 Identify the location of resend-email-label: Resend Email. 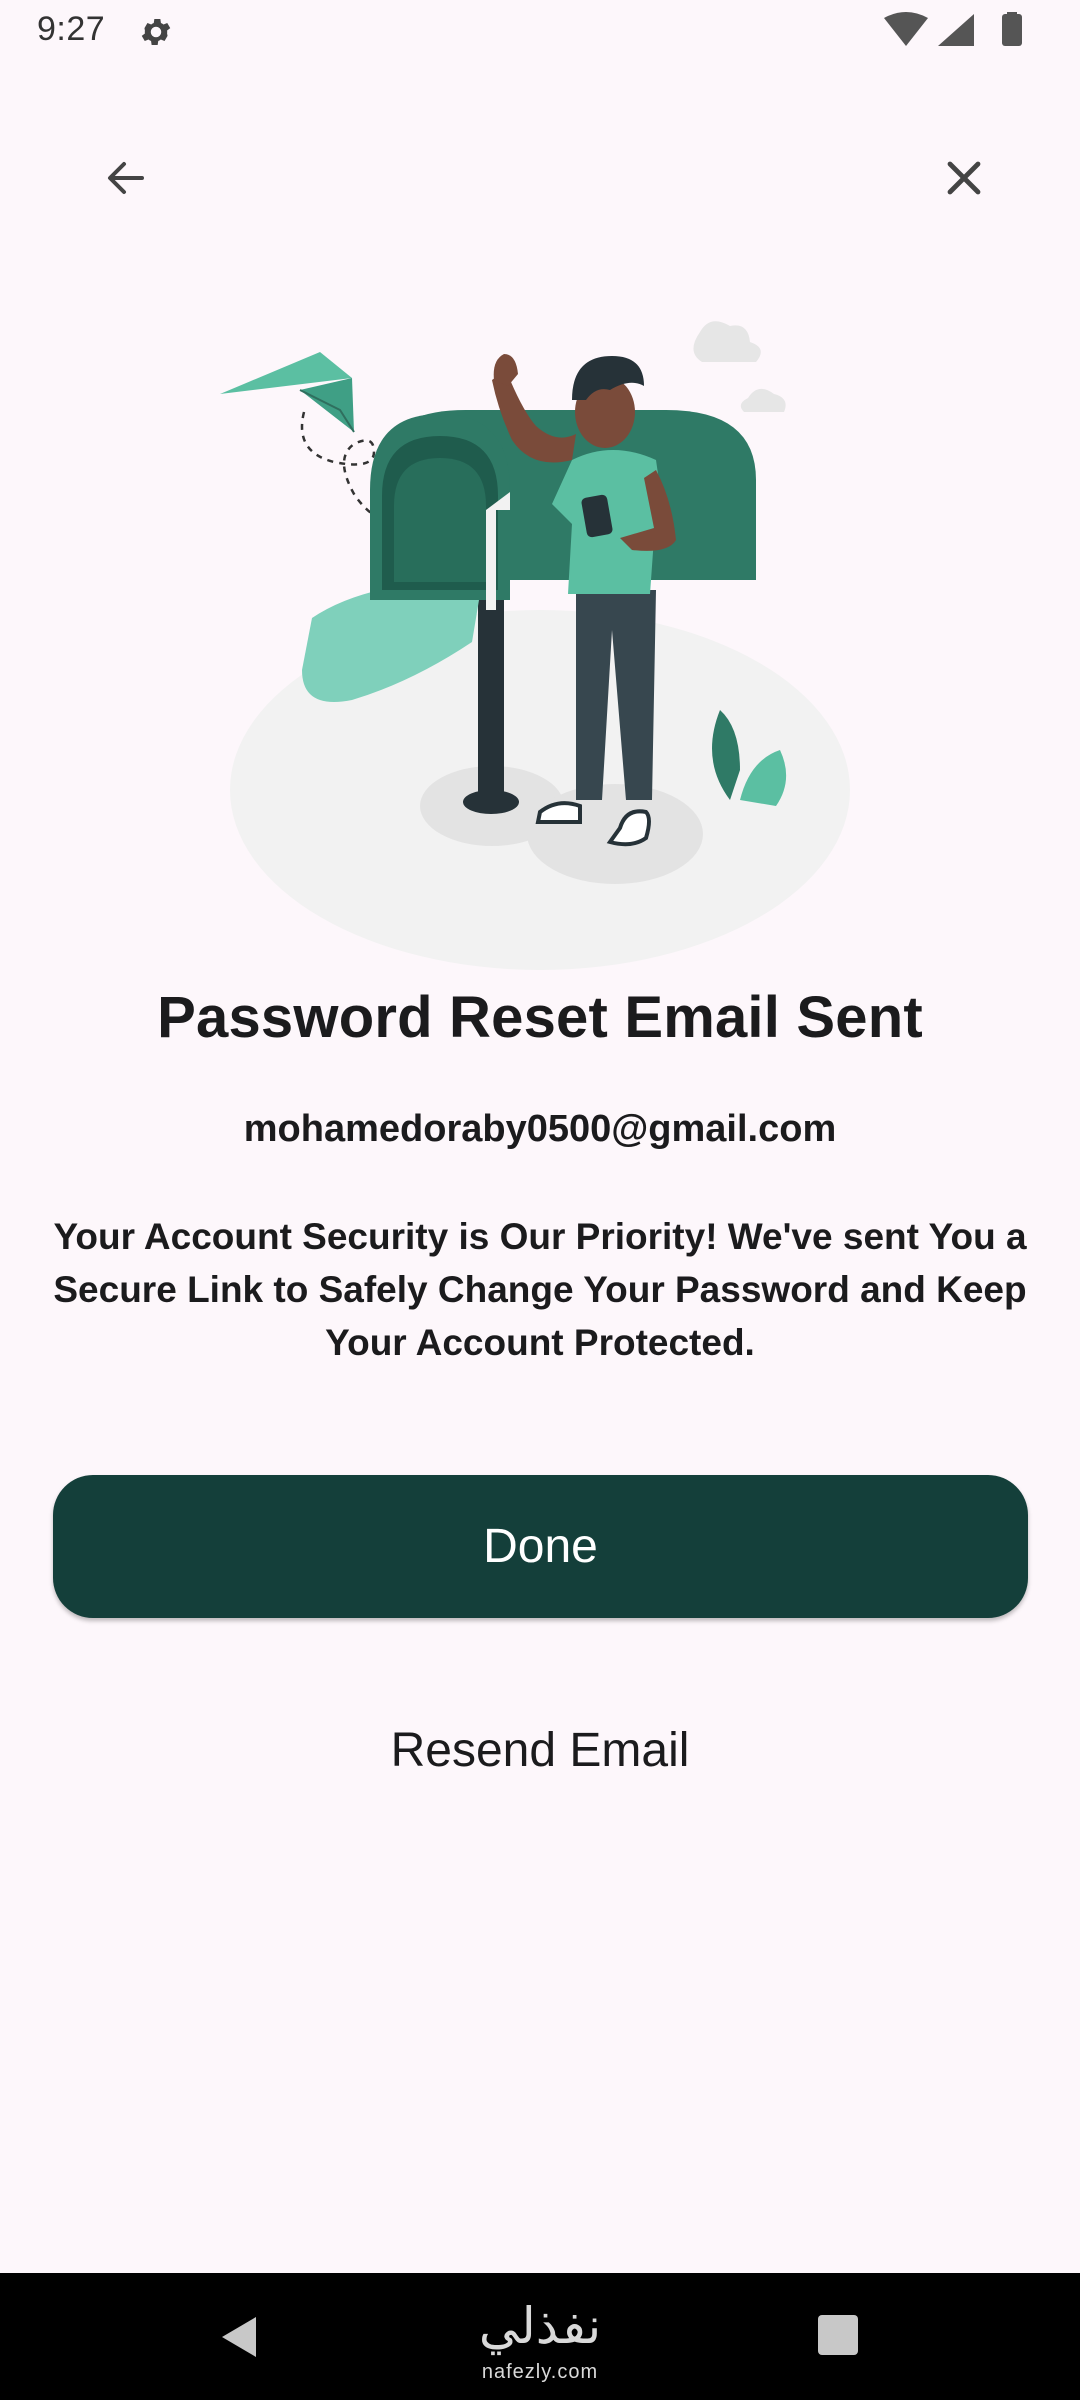
(540, 1750).